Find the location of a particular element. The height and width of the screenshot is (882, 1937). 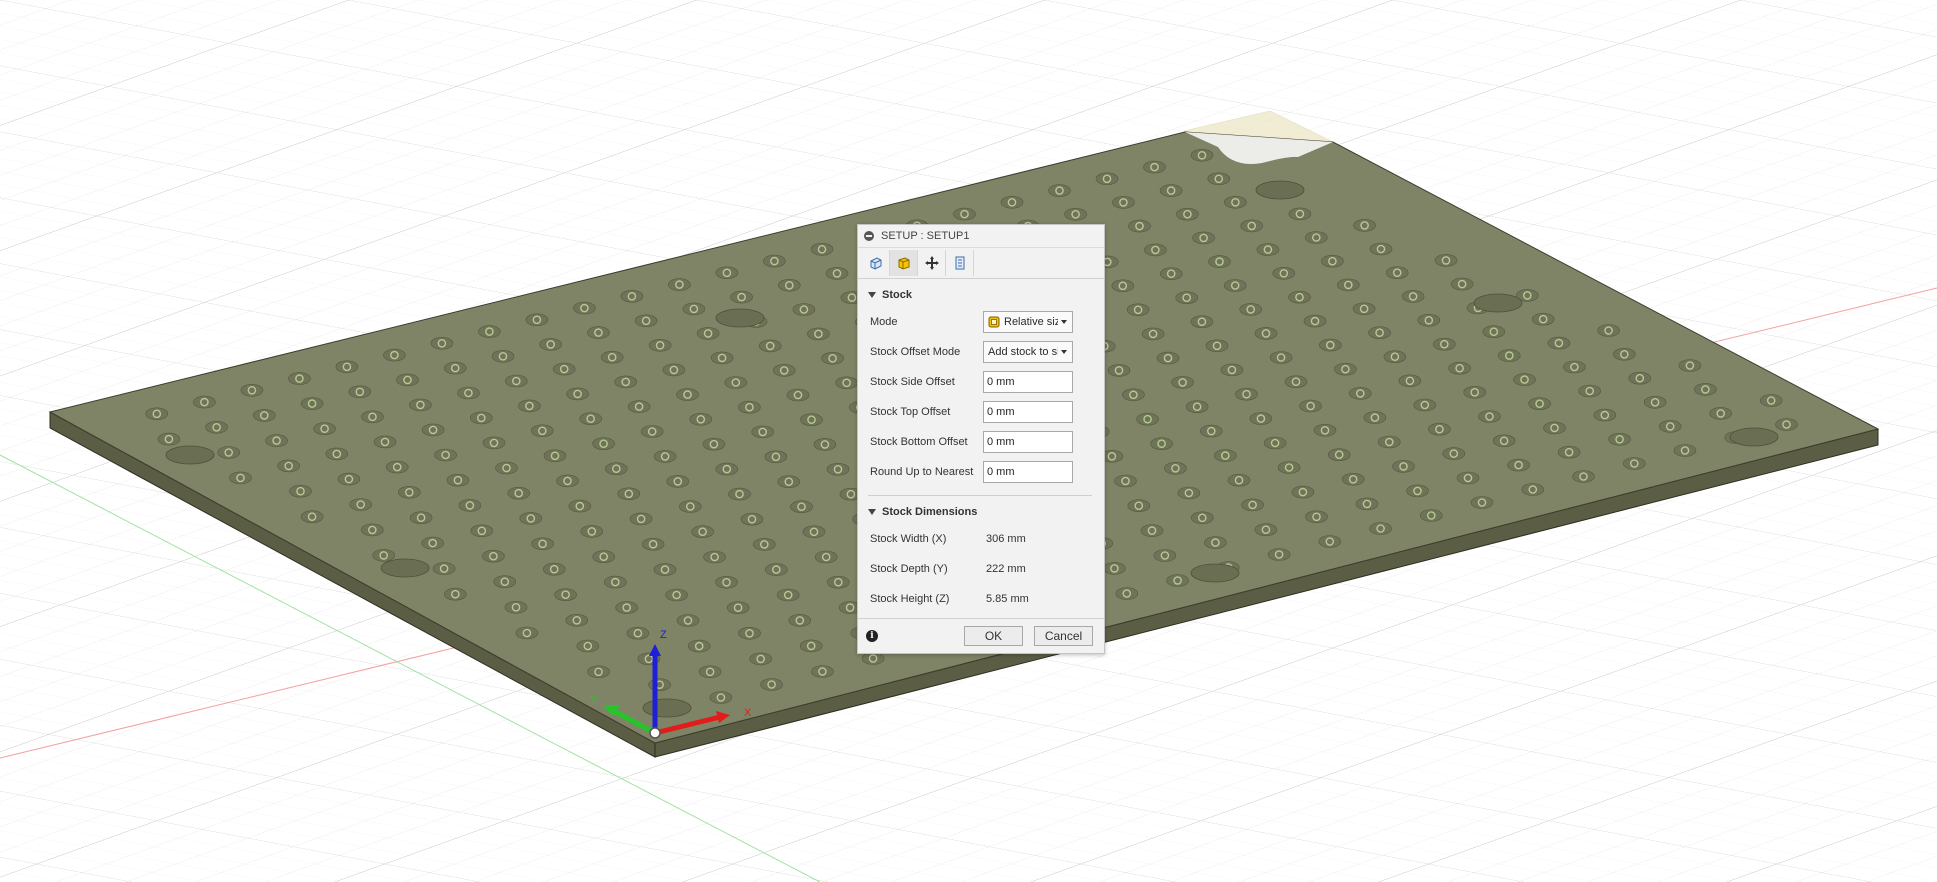

offset-mode-value: Add stock to sides and top-bottom is located at coordinates (1023, 352).